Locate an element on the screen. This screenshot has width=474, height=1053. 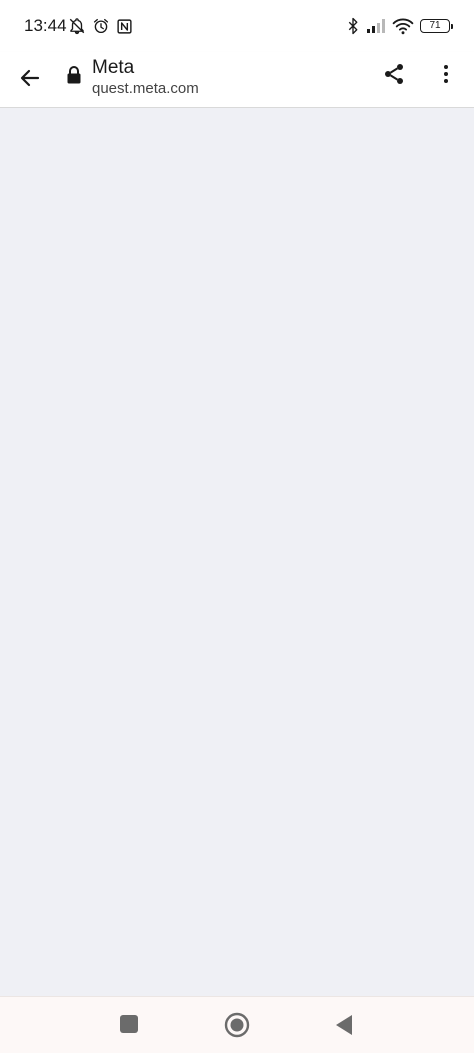
more-options-button is located at coordinates (446, 74).